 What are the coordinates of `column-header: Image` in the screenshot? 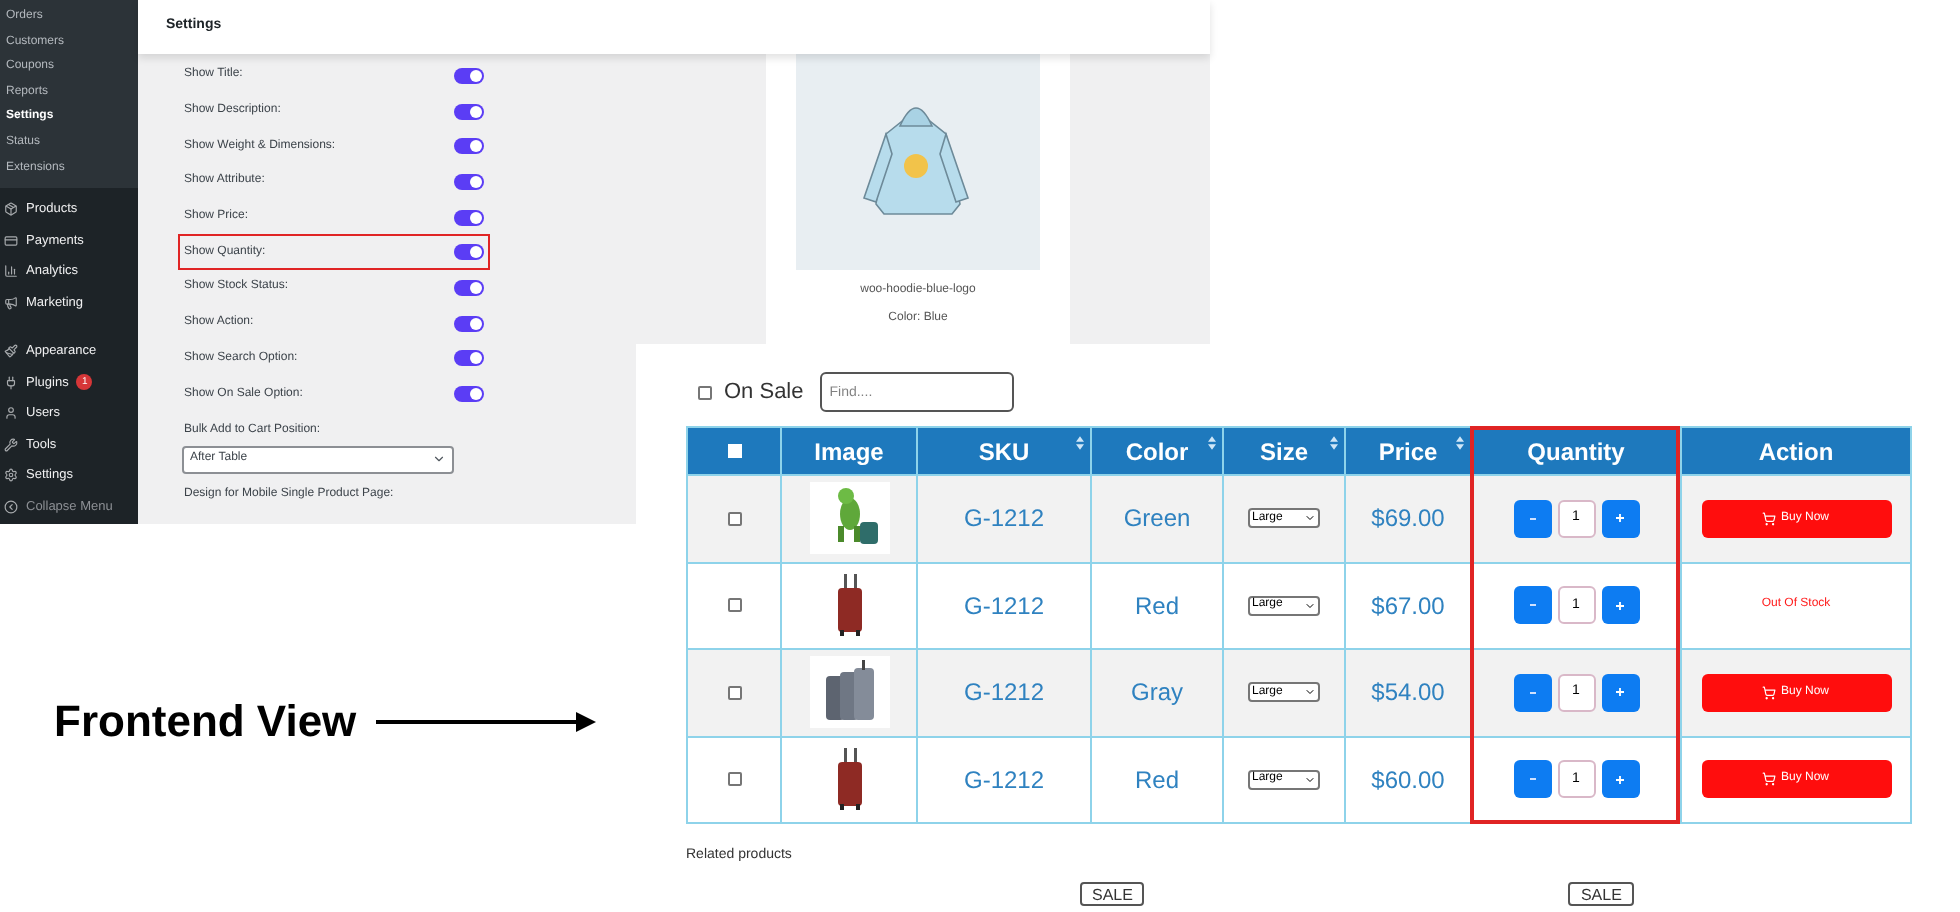 It's located at (849, 451).